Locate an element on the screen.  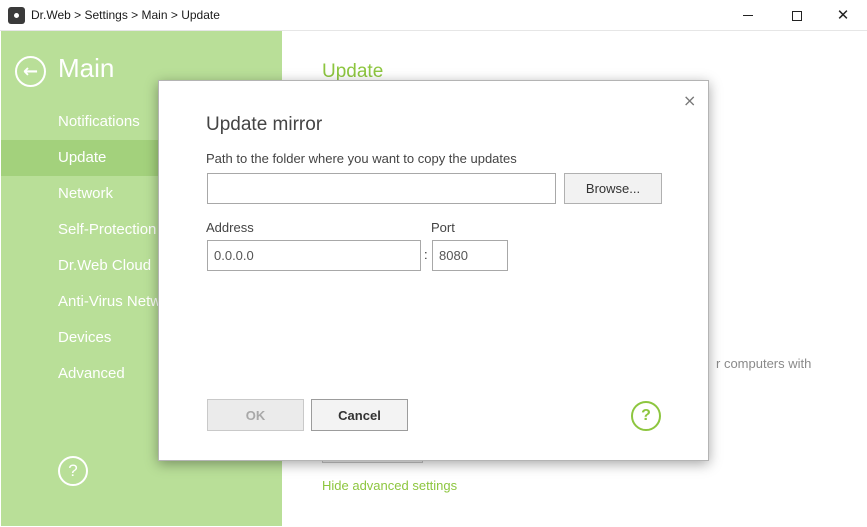
port-input is located at coordinates (470, 255).